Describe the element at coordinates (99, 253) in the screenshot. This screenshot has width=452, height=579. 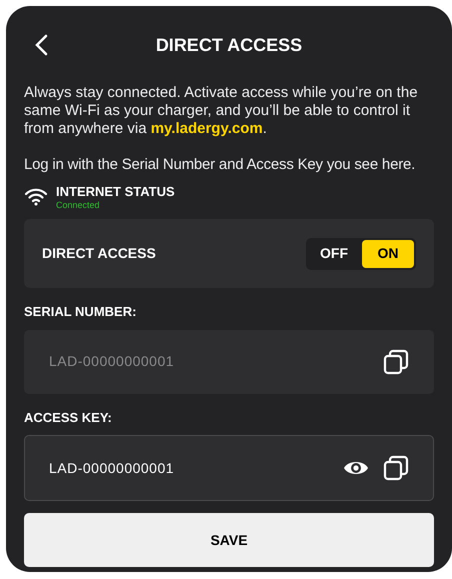
I see `direct-access-label: DIRECT ACCESS` at that location.